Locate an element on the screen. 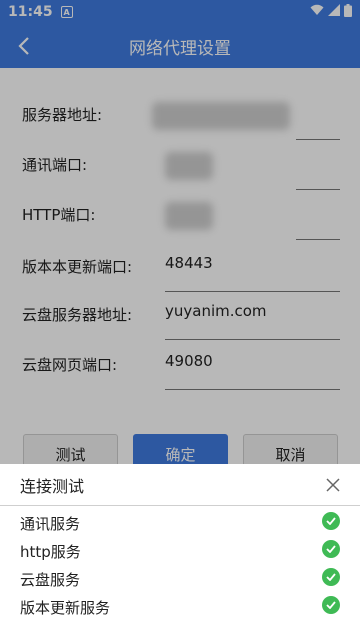 This screenshot has width=360, height=640. list-item: 版本更新服务 is located at coordinates (180, 606).